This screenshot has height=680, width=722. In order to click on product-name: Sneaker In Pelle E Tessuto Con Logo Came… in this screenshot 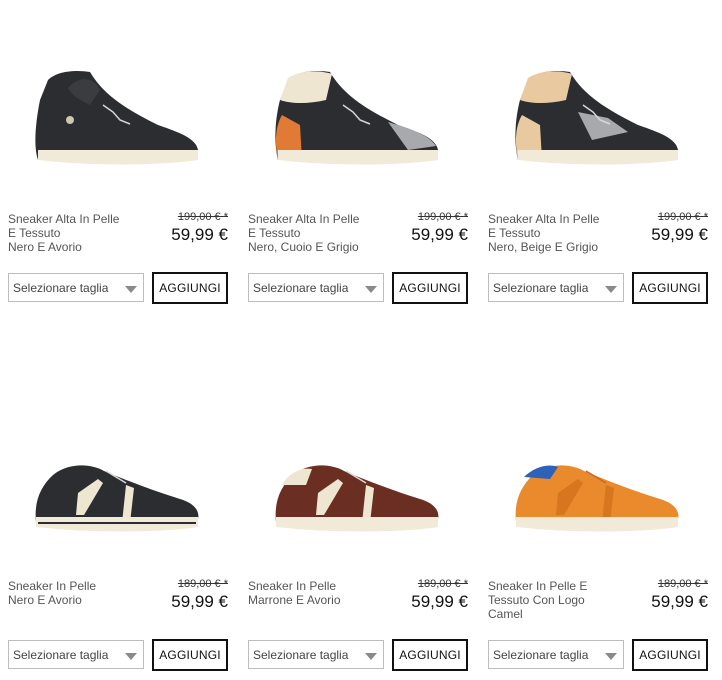, I will do `click(553, 600)`.